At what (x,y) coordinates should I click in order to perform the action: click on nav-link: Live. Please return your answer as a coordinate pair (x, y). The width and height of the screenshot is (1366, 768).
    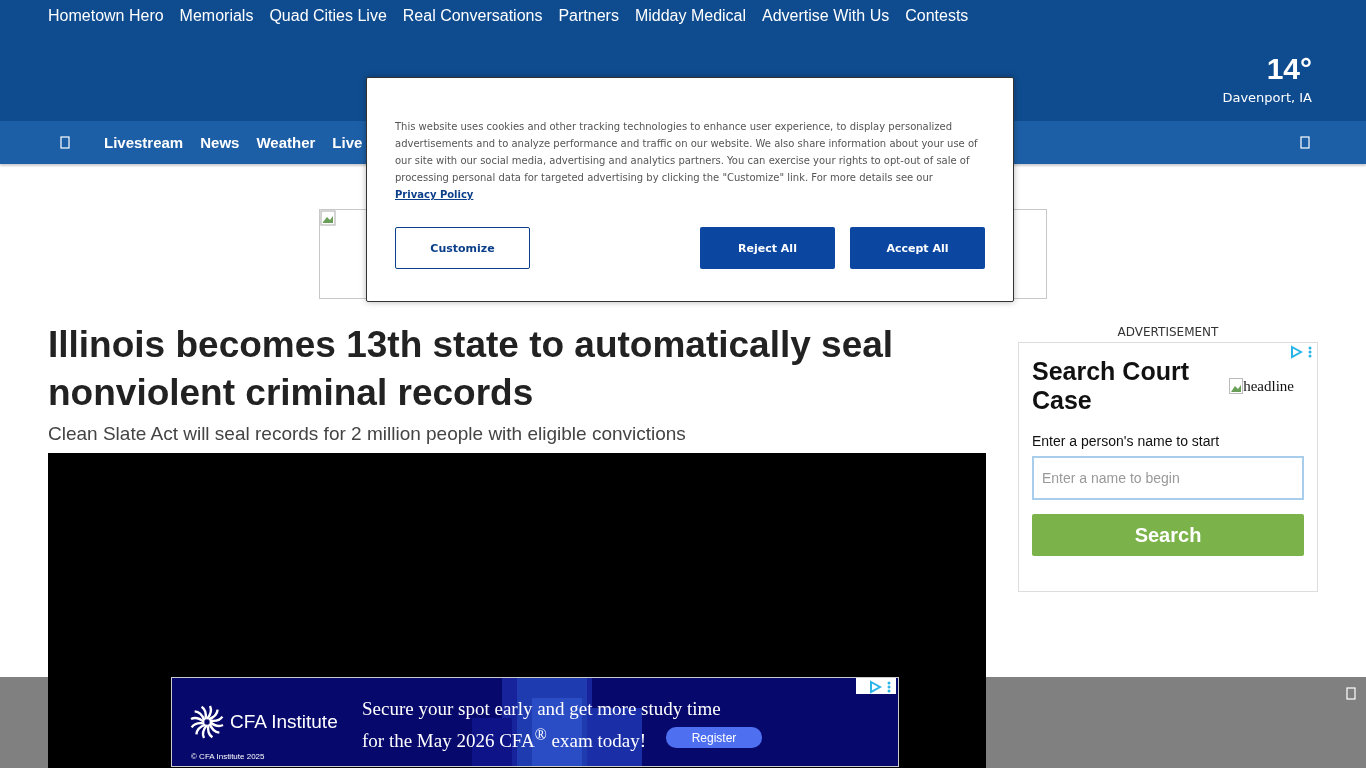
    Looking at the image, I should click on (347, 142).